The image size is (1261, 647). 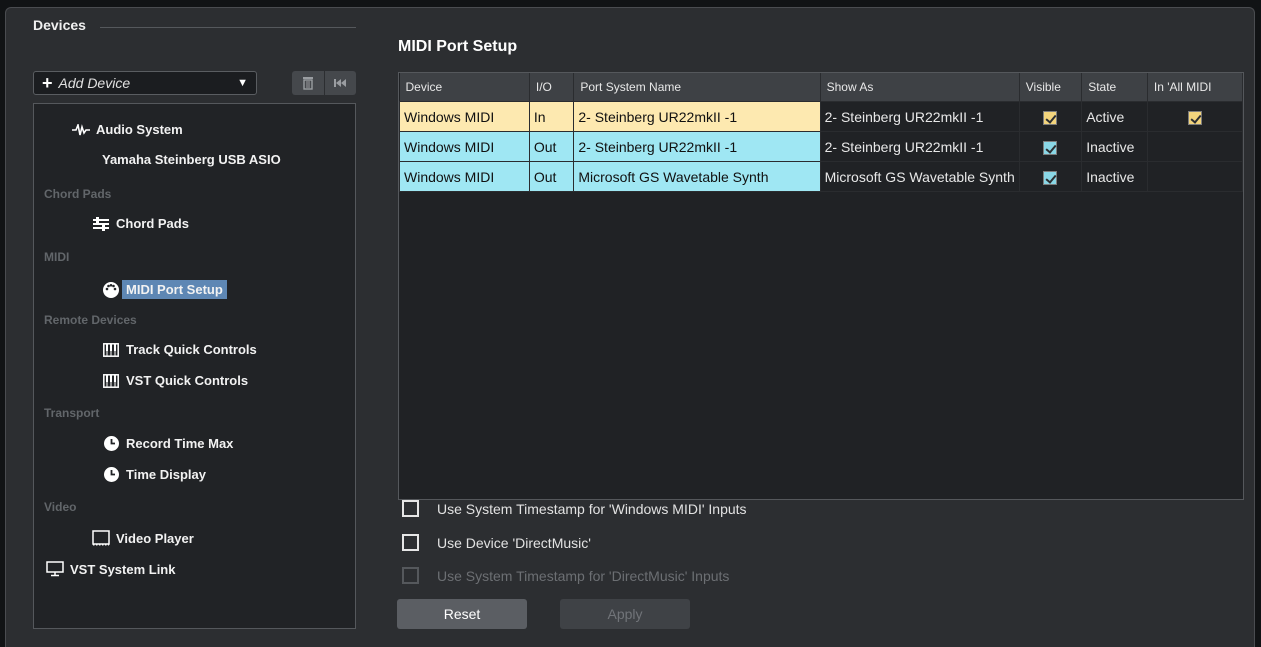 What do you see at coordinates (167, 443) in the screenshot?
I see `tree-item-record-time-max: Record Time Max` at bounding box center [167, 443].